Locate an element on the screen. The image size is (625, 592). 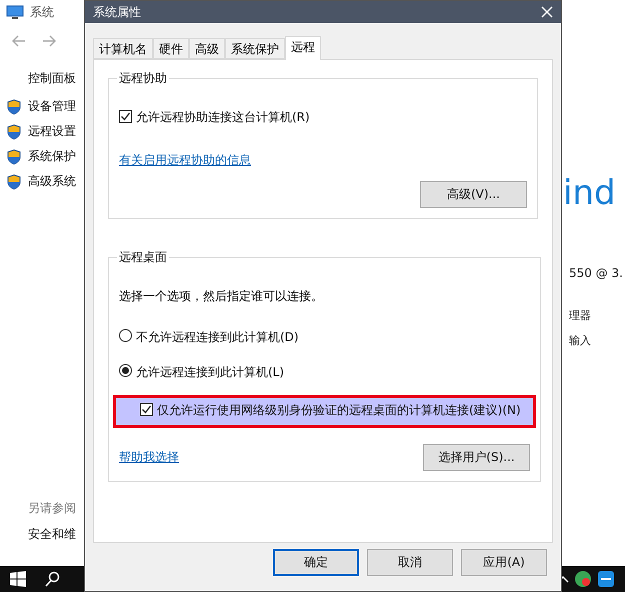
radio-label: 允许远程连接到此计算机(L) is located at coordinates (210, 372).